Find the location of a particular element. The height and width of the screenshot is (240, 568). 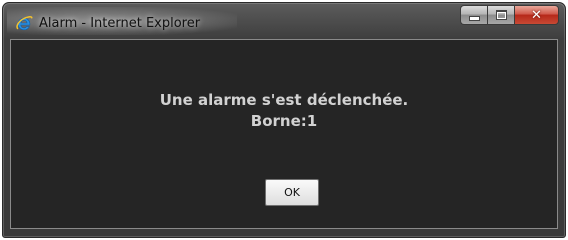

alarm-message-line-2: Borne:1 is located at coordinates (284, 121).